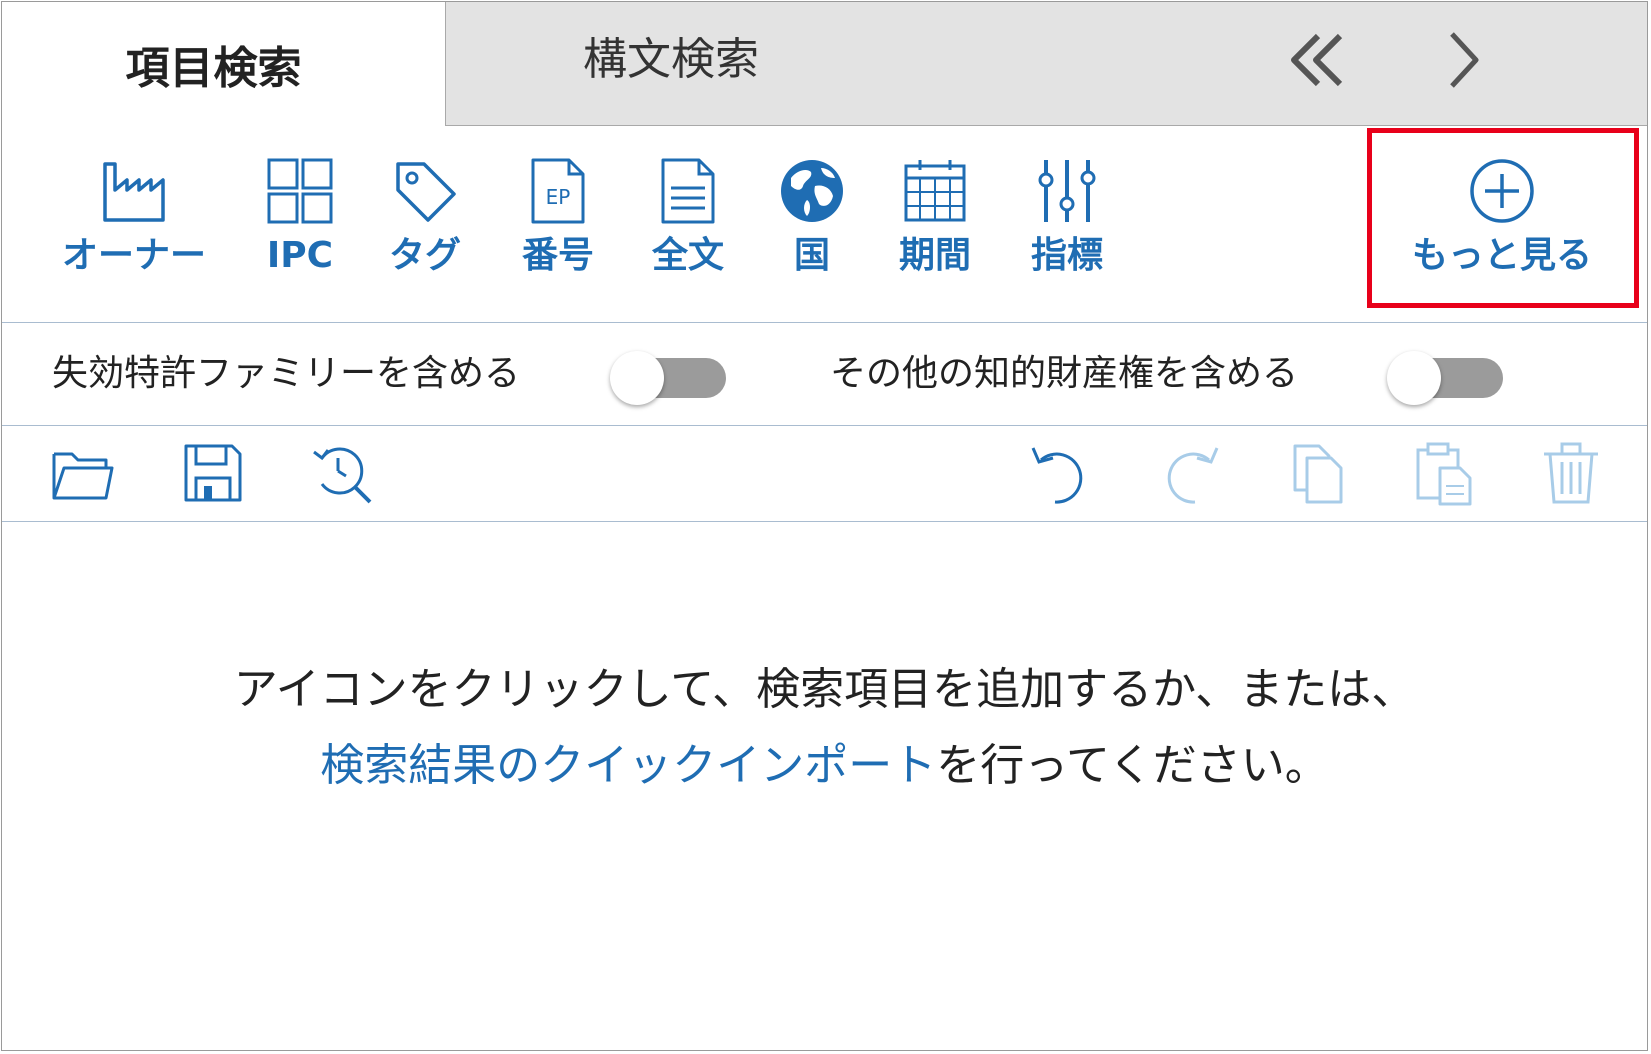  What do you see at coordinates (1046, 64) in the screenshot?
I see `tab-syntax-search-area: 構文検索` at bounding box center [1046, 64].